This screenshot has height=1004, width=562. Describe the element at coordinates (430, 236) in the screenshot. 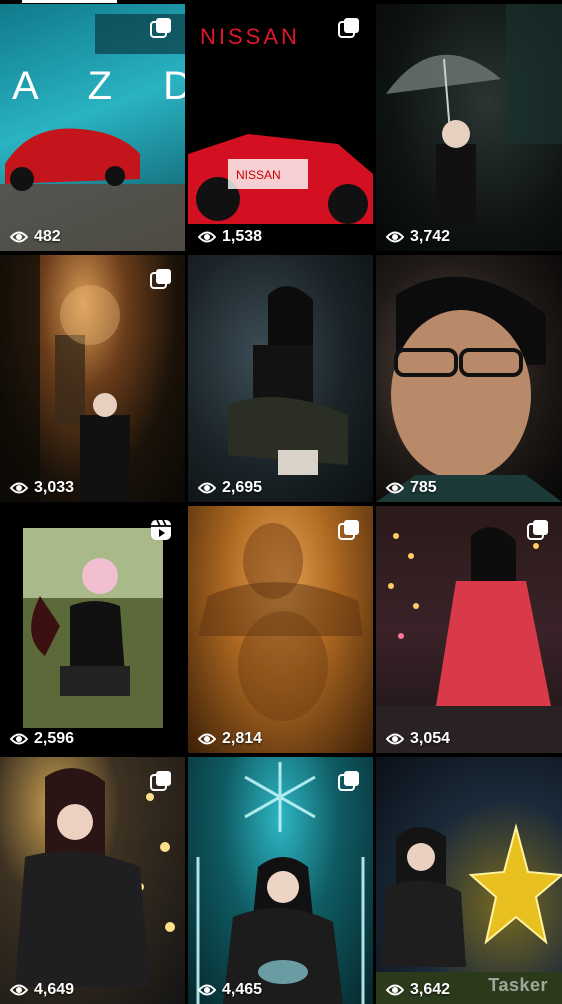

I see `view-count-value: 3,742` at that location.